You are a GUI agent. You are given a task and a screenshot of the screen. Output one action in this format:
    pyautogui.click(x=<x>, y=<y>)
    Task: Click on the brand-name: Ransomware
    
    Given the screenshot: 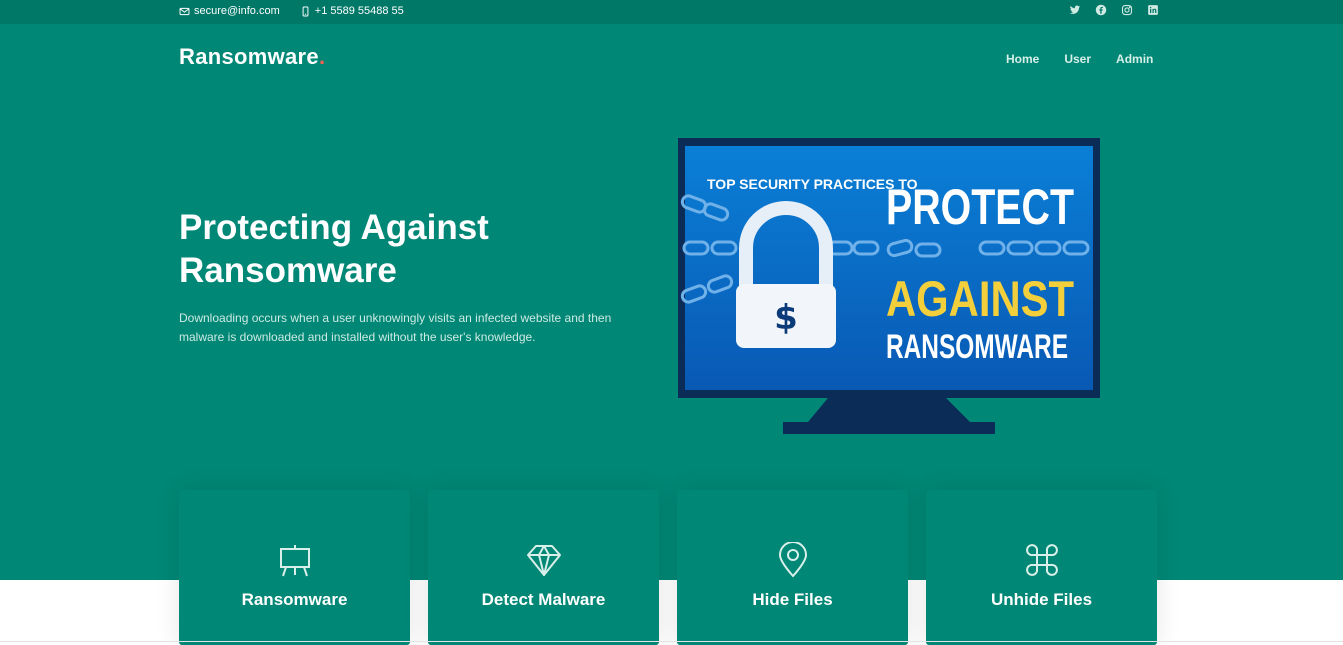 What is the action you would take?
    pyautogui.click(x=249, y=56)
    